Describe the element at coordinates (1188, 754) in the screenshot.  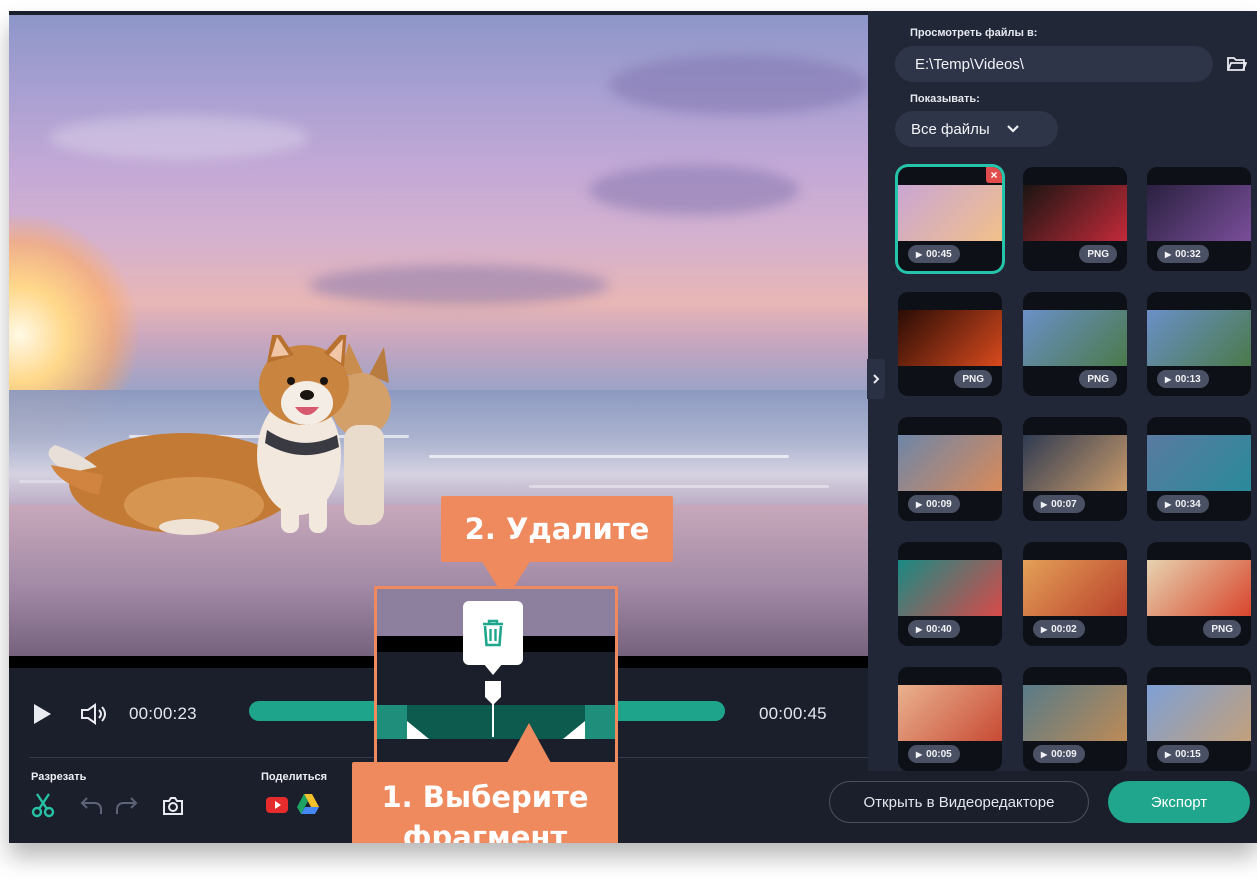
I see `badge-label: 00:15` at that location.